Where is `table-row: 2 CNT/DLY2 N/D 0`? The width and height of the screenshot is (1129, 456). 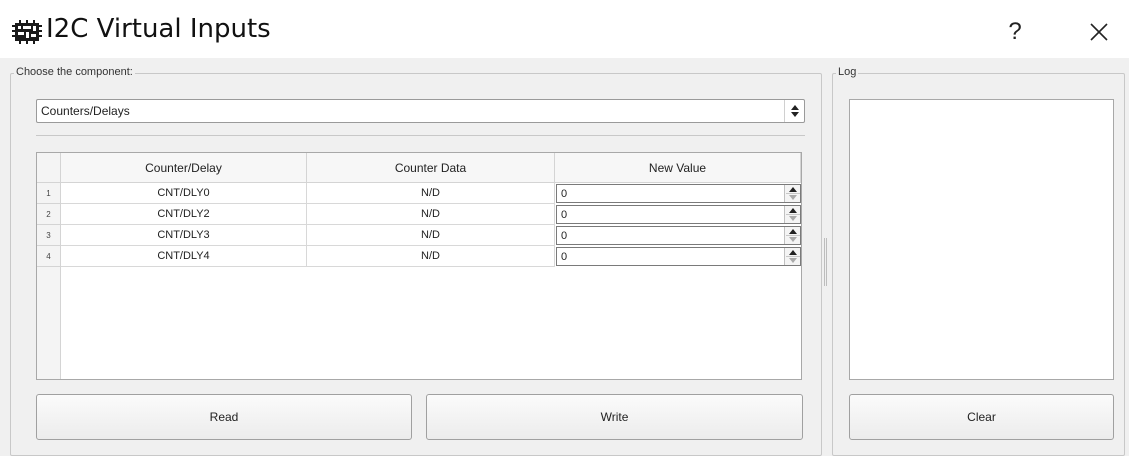 table-row: 2 CNT/DLY2 N/D 0 is located at coordinates (419, 214).